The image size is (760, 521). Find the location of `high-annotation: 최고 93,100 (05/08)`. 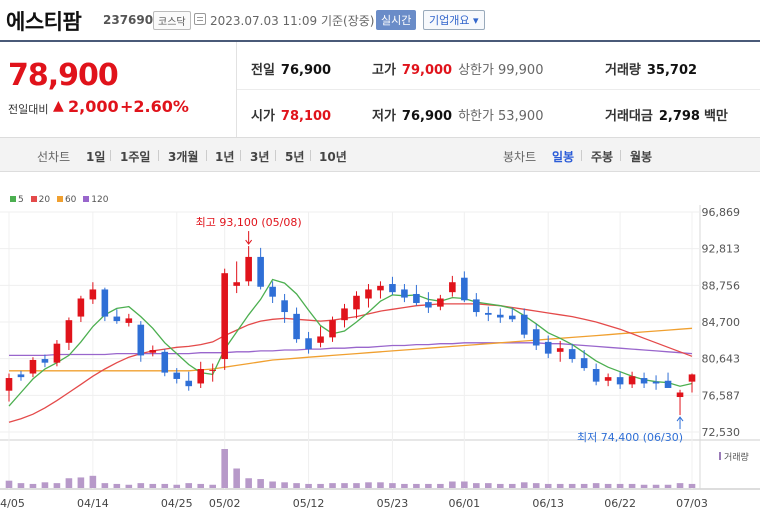

high-annotation: 최고 93,100 (05/08) is located at coordinates (249, 222).